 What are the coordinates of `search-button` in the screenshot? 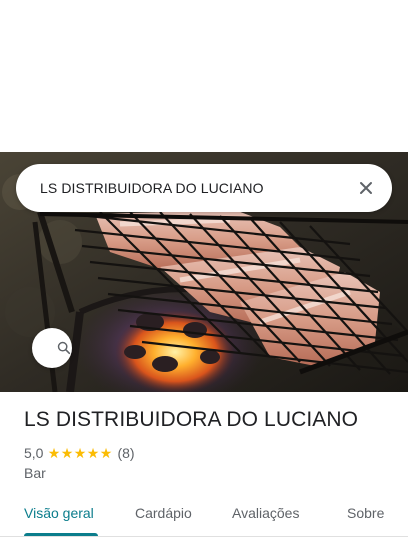 It's located at (52, 348).